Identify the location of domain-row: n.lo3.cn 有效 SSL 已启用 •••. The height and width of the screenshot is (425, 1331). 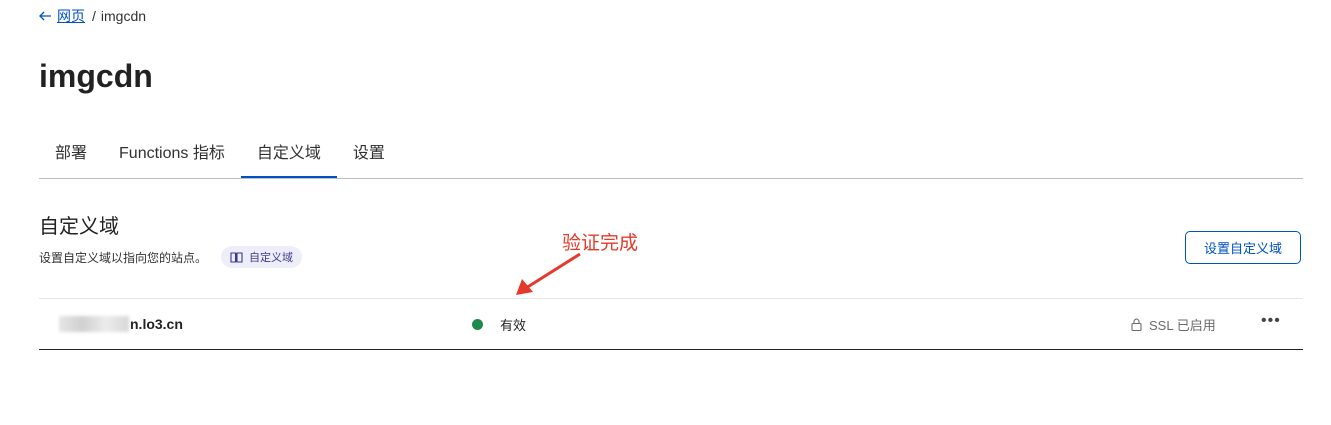
(671, 324).